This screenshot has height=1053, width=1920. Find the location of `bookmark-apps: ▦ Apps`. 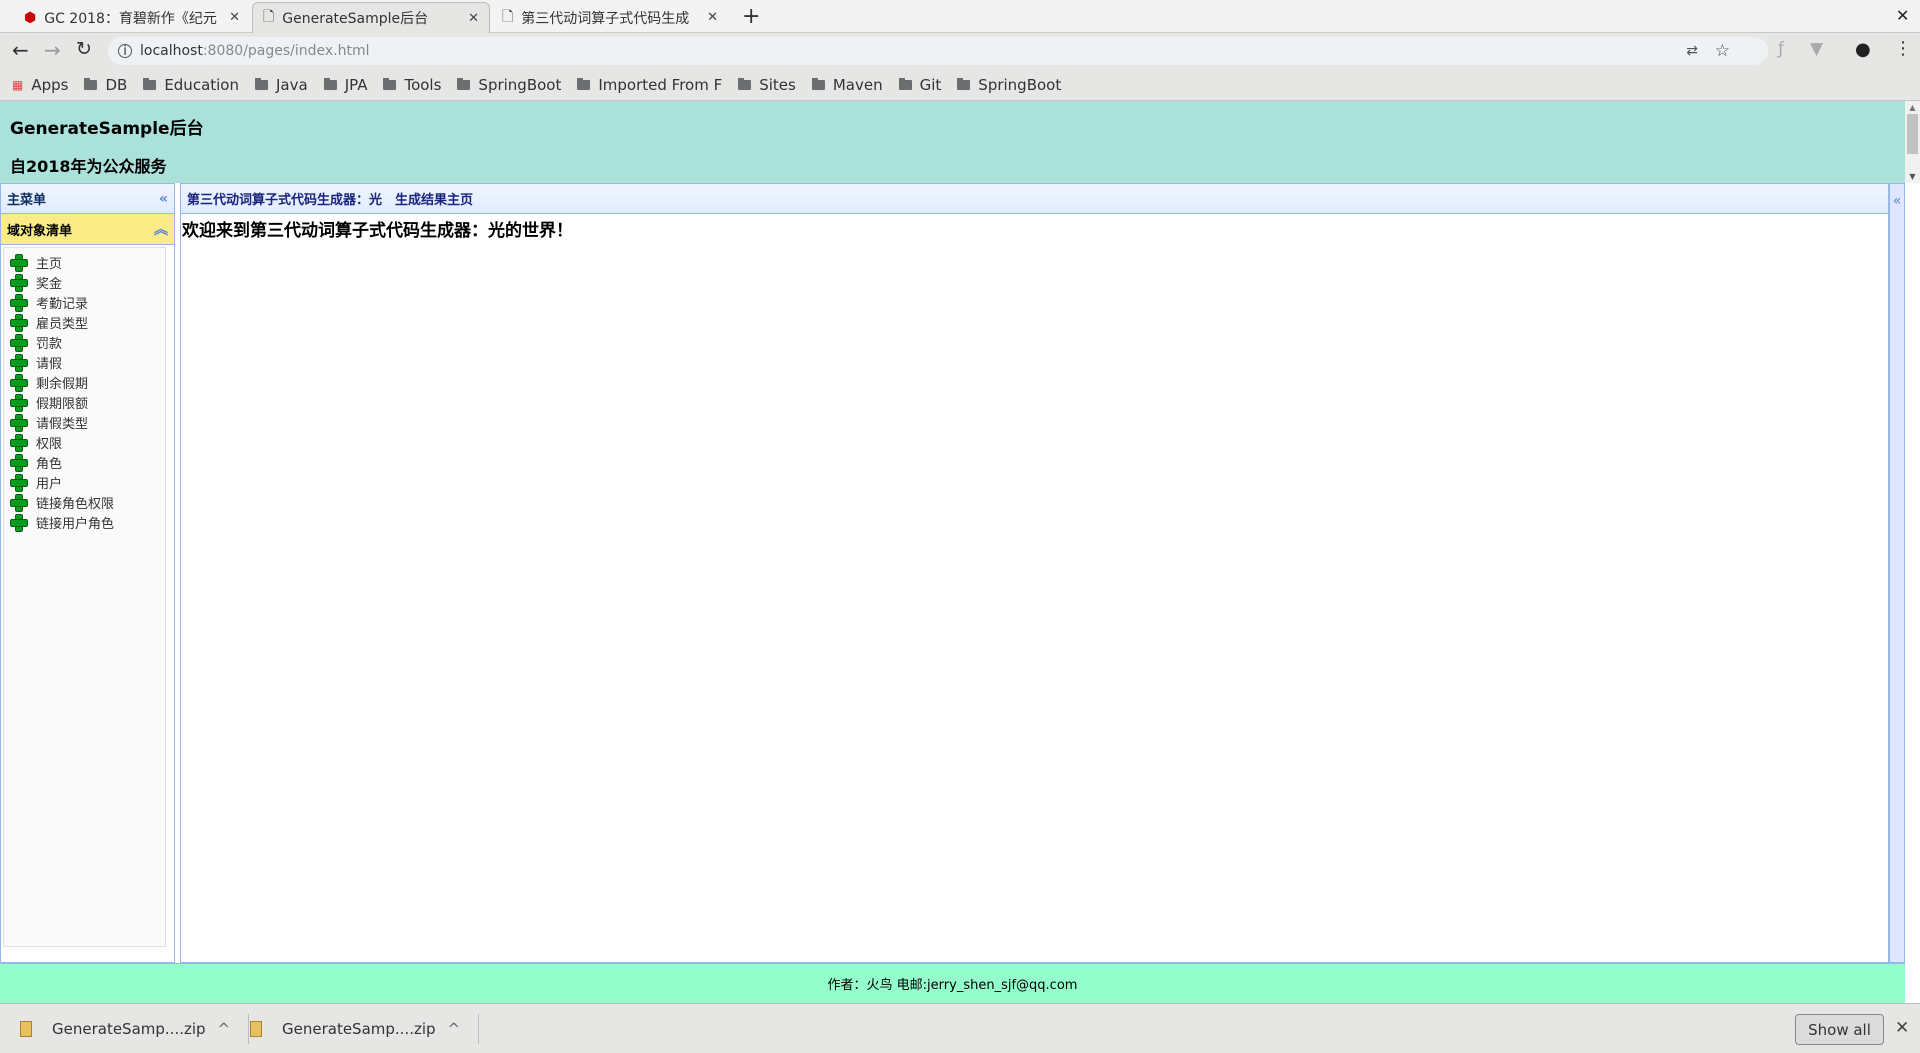

bookmark-apps: ▦ Apps is located at coordinates (40, 85).